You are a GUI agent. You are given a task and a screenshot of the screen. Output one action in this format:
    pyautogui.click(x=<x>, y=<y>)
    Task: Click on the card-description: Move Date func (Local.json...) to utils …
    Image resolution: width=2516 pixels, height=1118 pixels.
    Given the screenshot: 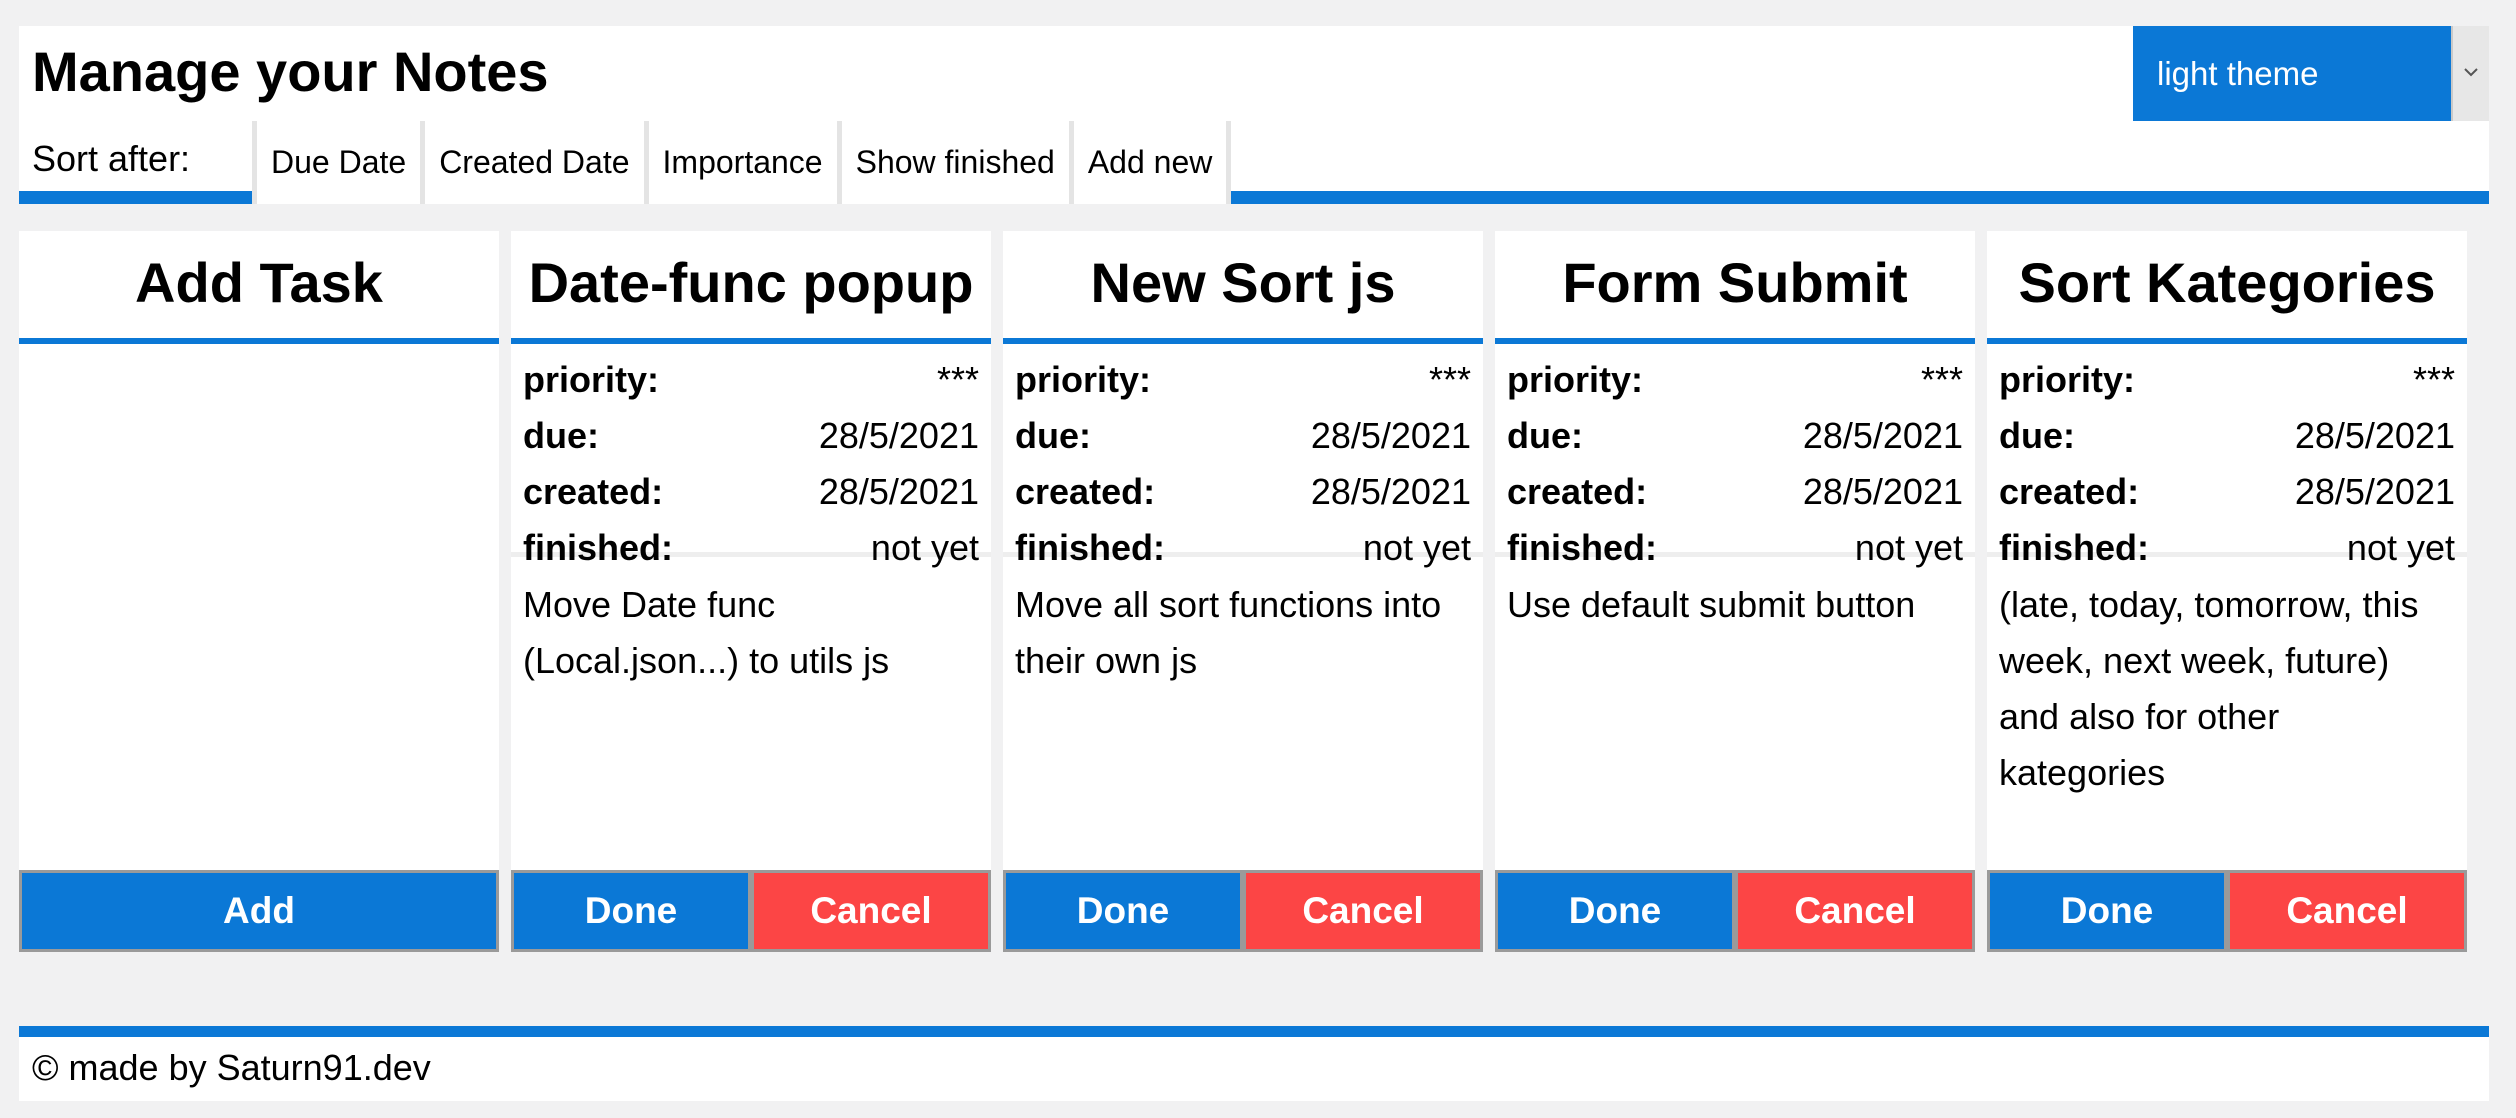 What is the action you would take?
    pyautogui.click(x=706, y=632)
    